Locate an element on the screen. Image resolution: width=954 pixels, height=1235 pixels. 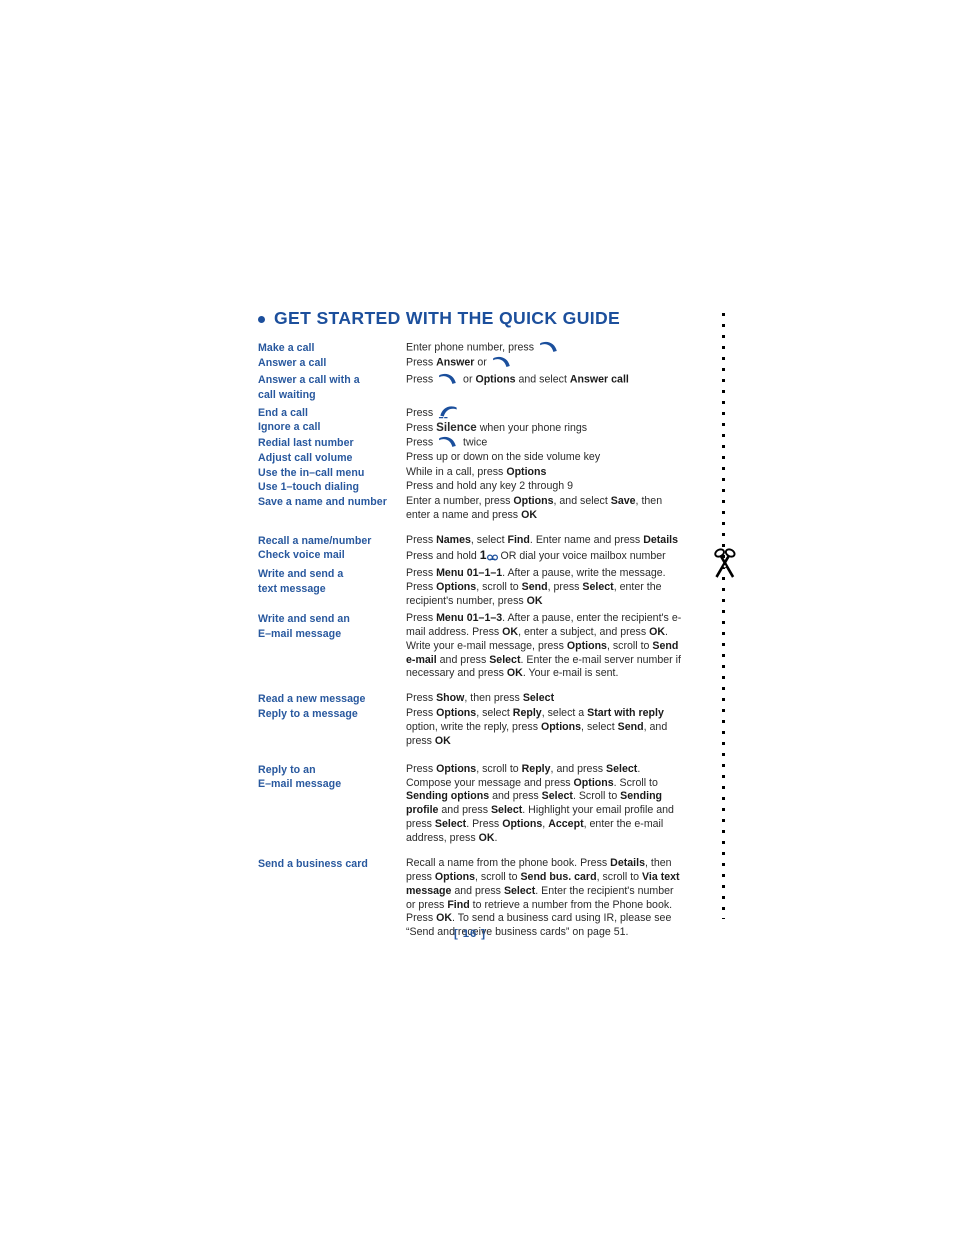
text-run: . Scroll to is located at coordinates (635, 782).